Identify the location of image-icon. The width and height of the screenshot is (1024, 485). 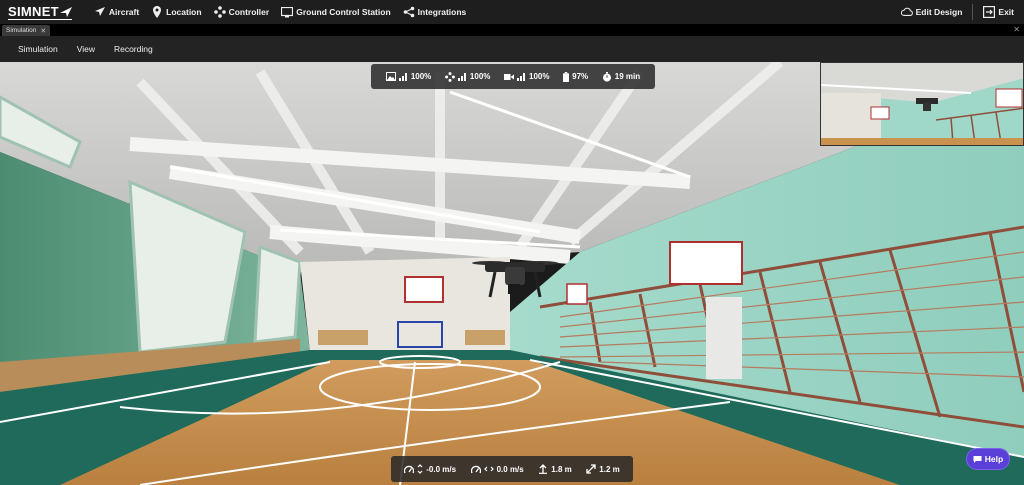
(390, 76).